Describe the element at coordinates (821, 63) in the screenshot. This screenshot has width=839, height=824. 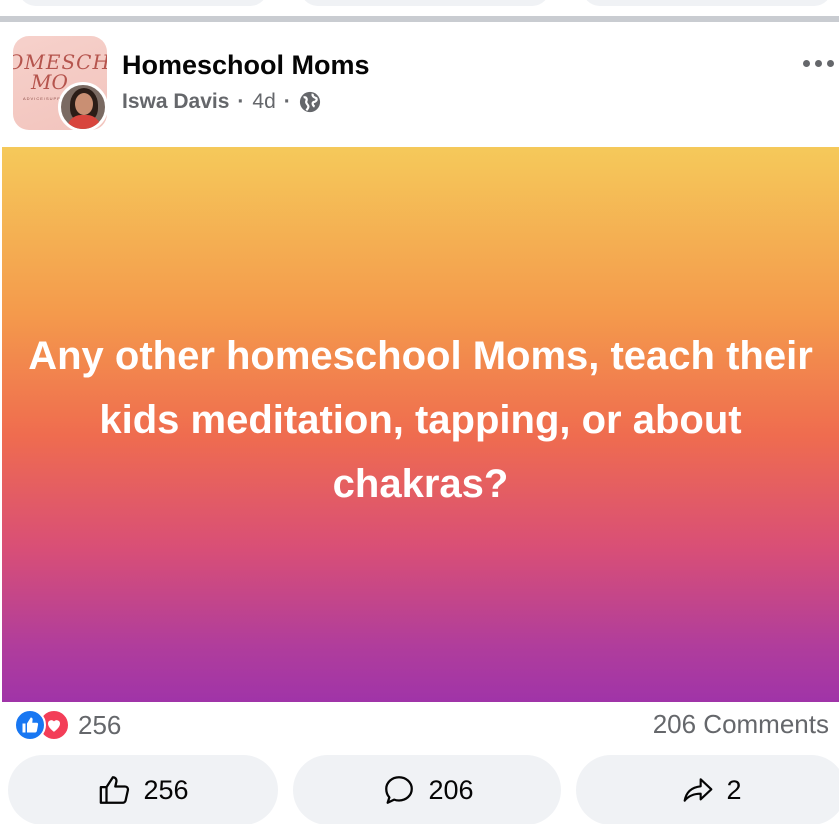
I see `more-options-icon` at that location.